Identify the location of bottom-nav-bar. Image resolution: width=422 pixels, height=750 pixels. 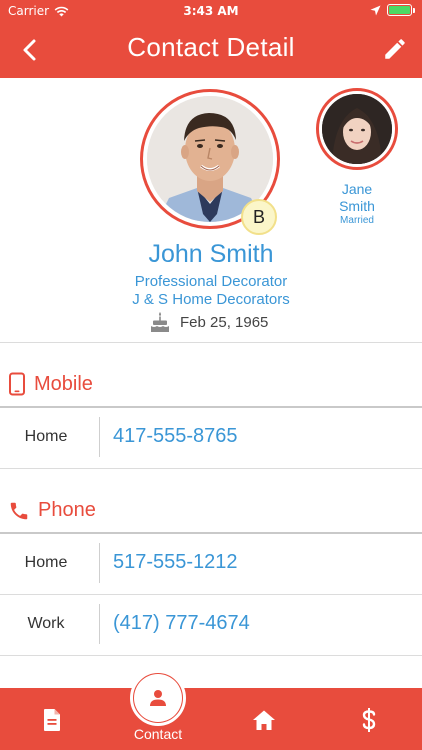
(211, 719).